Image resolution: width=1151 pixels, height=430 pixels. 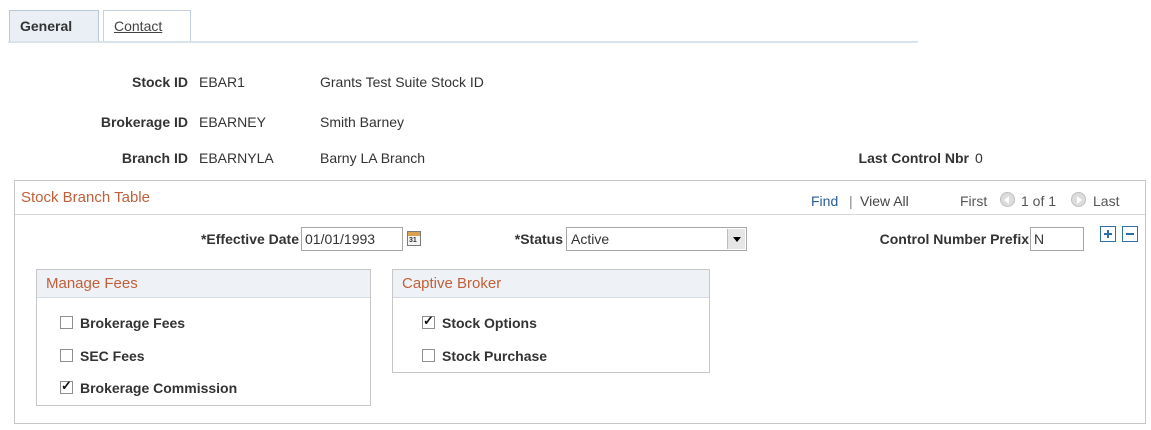 What do you see at coordinates (736, 239) in the screenshot?
I see `chevron-down-icon` at bounding box center [736, 239].